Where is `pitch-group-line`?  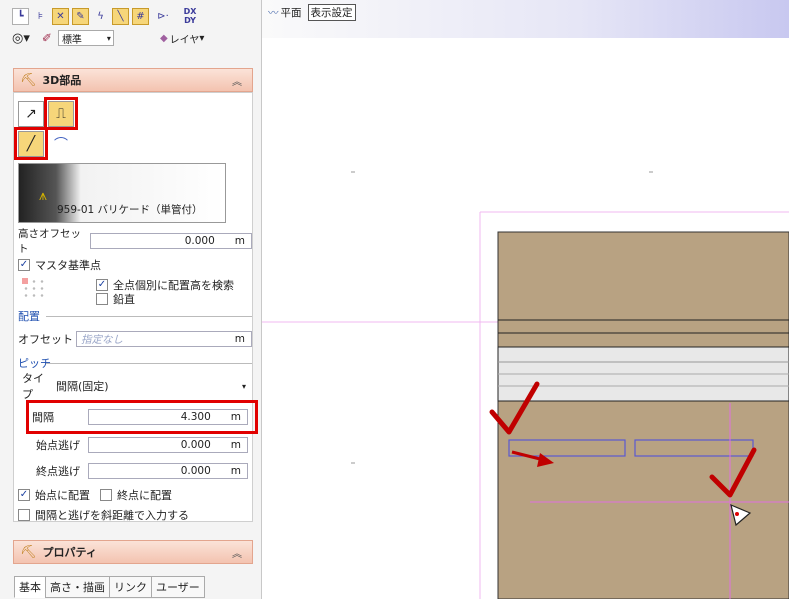 pitch-group-line is located at coordinates (149, 363).